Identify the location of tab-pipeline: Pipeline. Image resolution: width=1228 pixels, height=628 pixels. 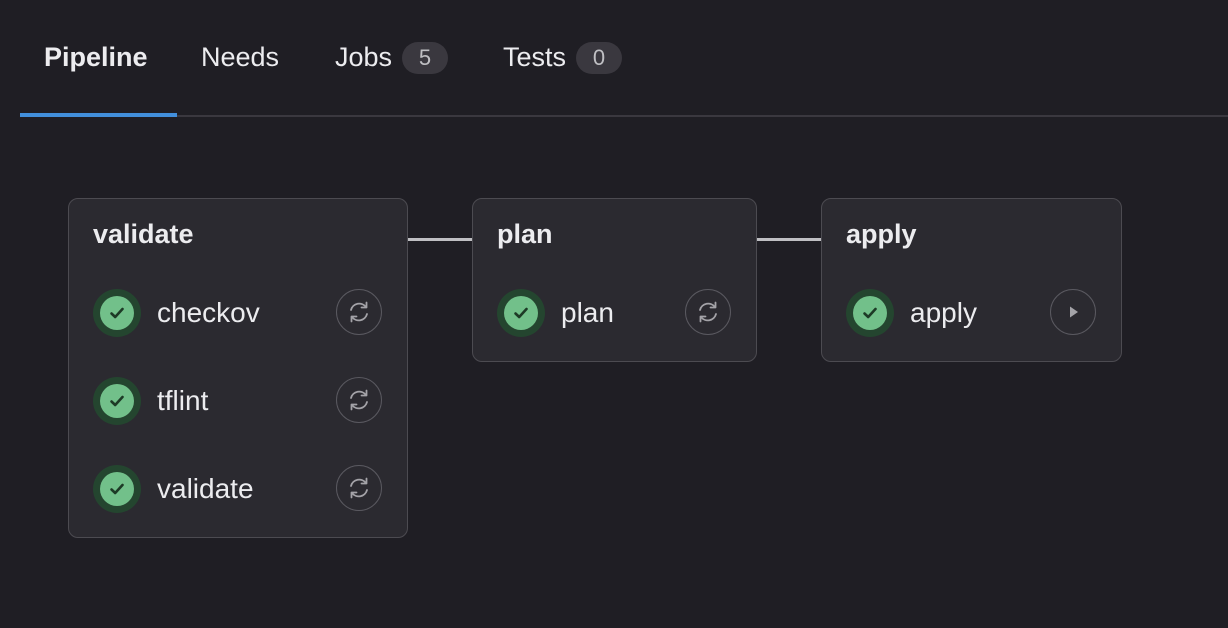
(96, 58).